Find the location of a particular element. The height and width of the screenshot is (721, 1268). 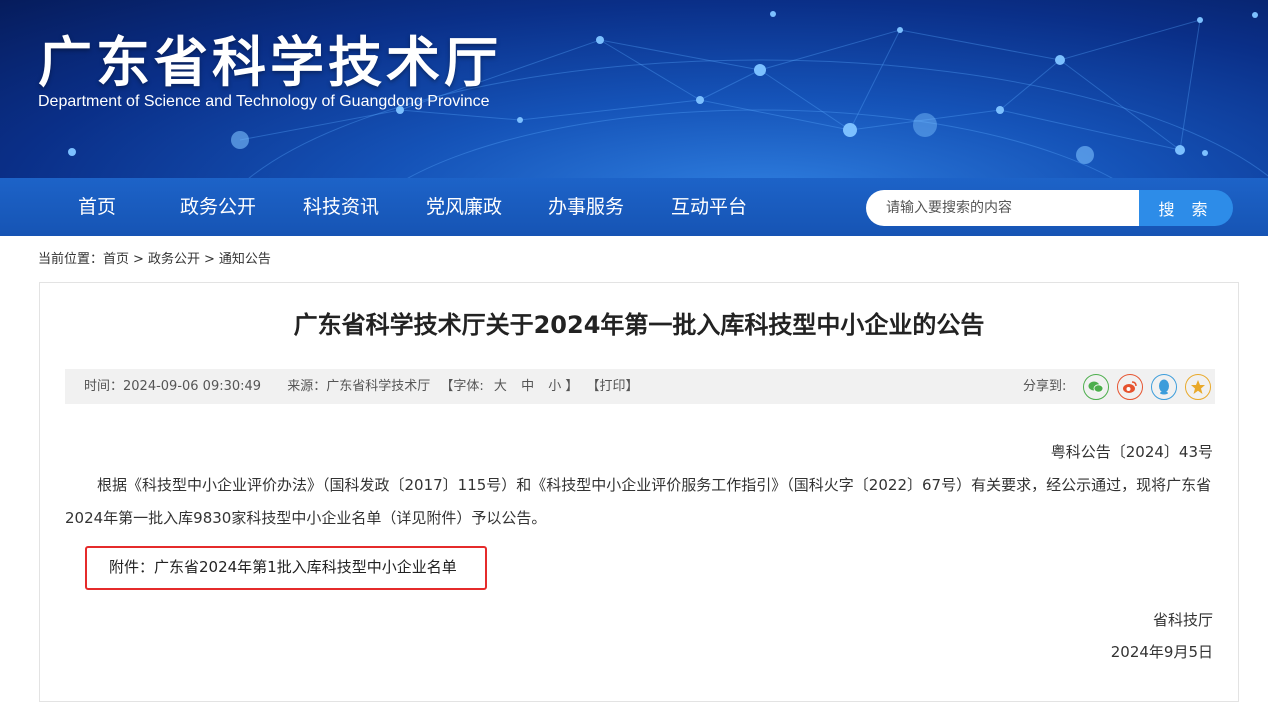

font-size-large: 大 is located at coordinates (500, 386).